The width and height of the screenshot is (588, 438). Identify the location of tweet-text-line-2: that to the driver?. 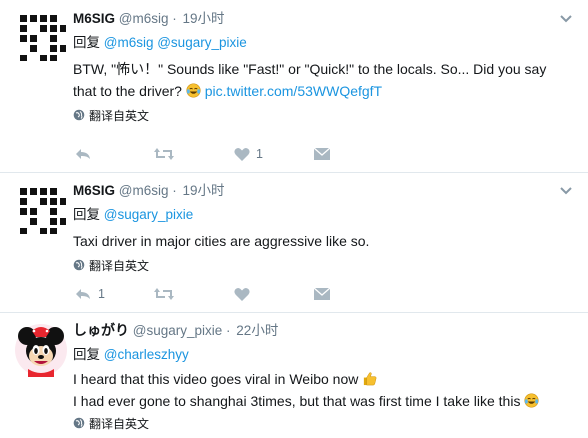
(127, 91).